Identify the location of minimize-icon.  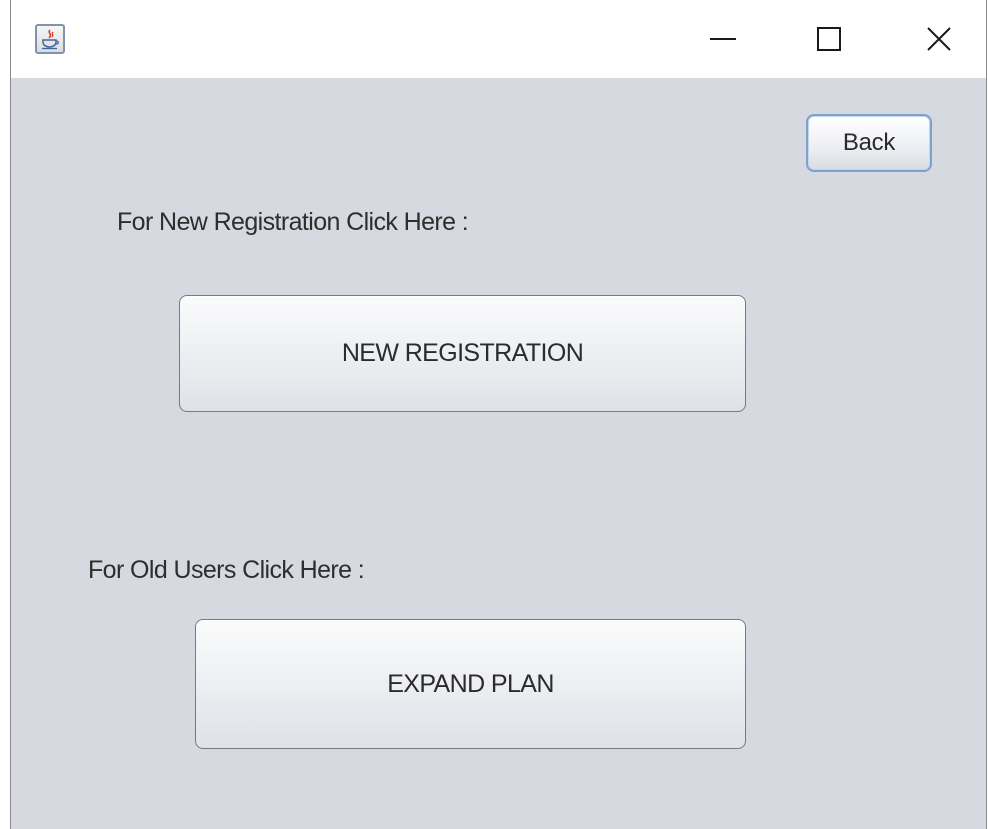
(723, 39).